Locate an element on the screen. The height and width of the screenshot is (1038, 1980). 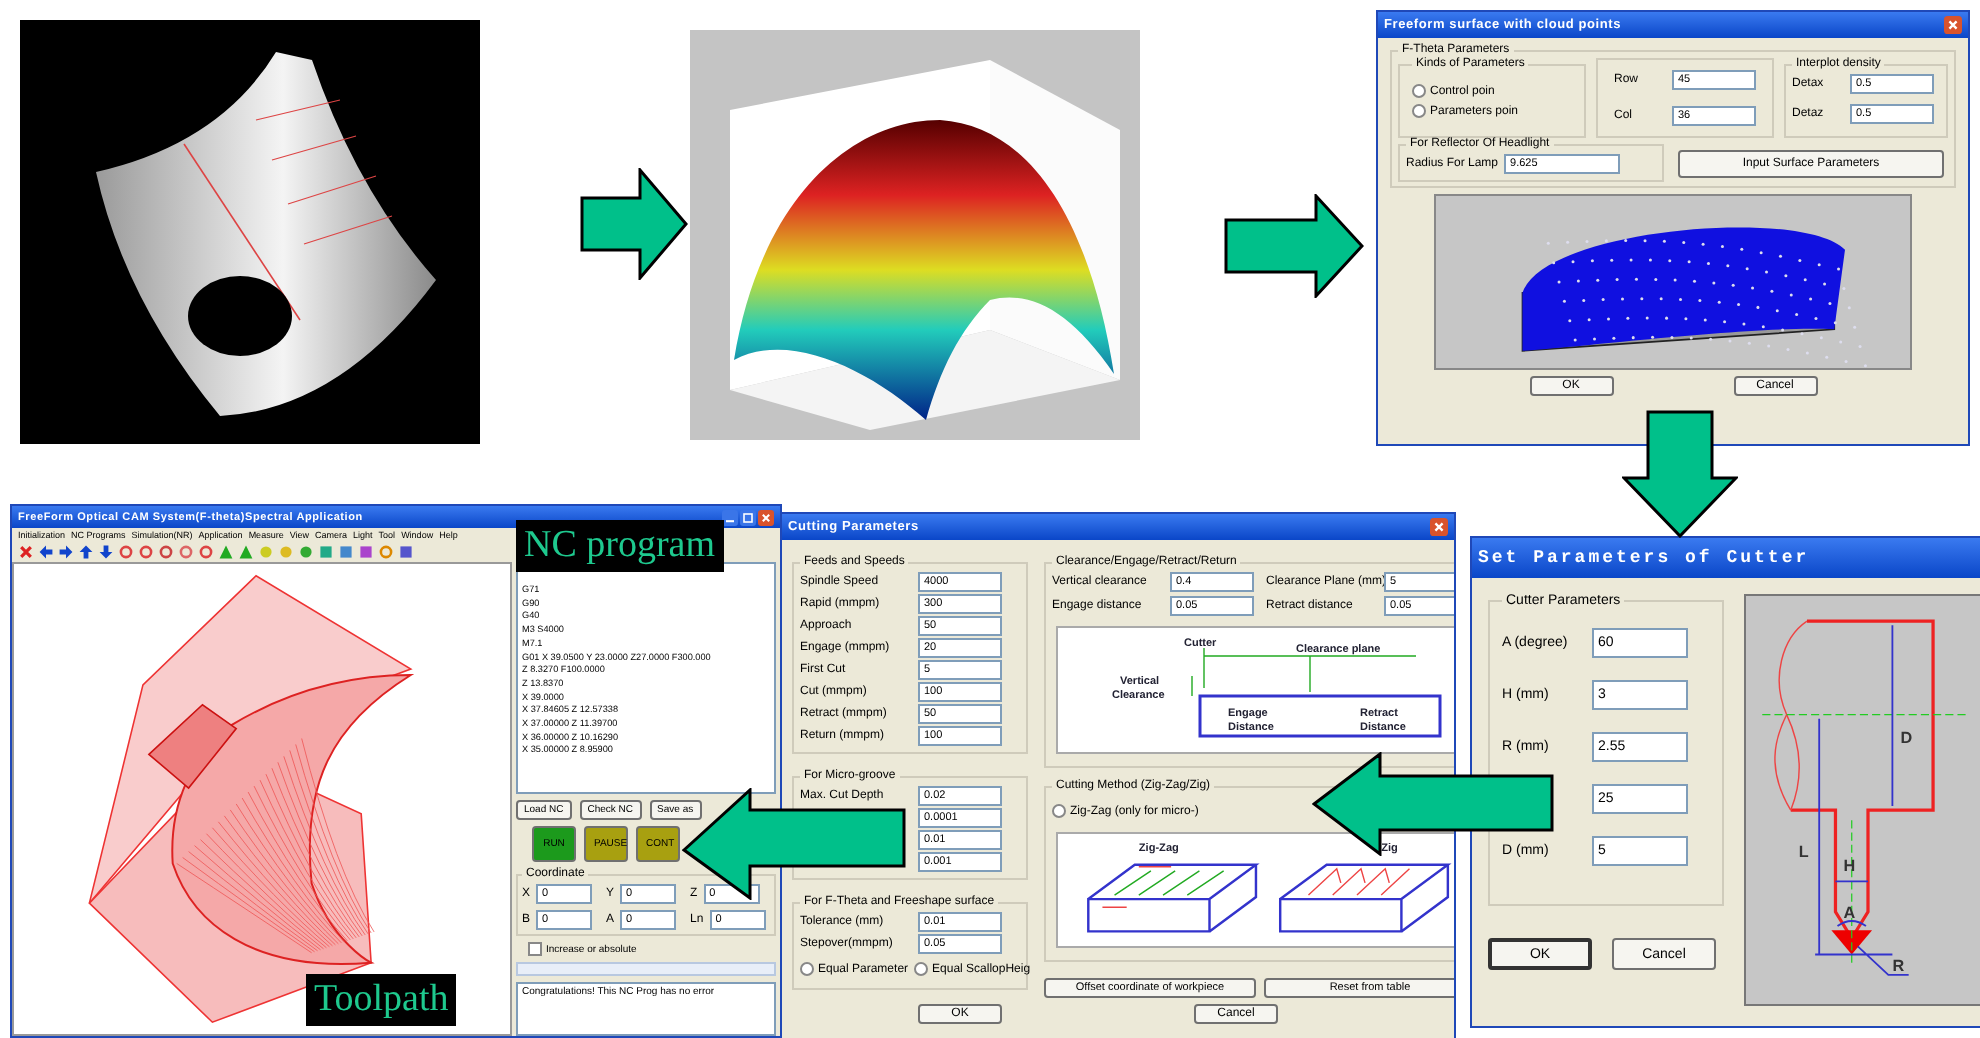
scrollbar is located at coordinates (646, 969).